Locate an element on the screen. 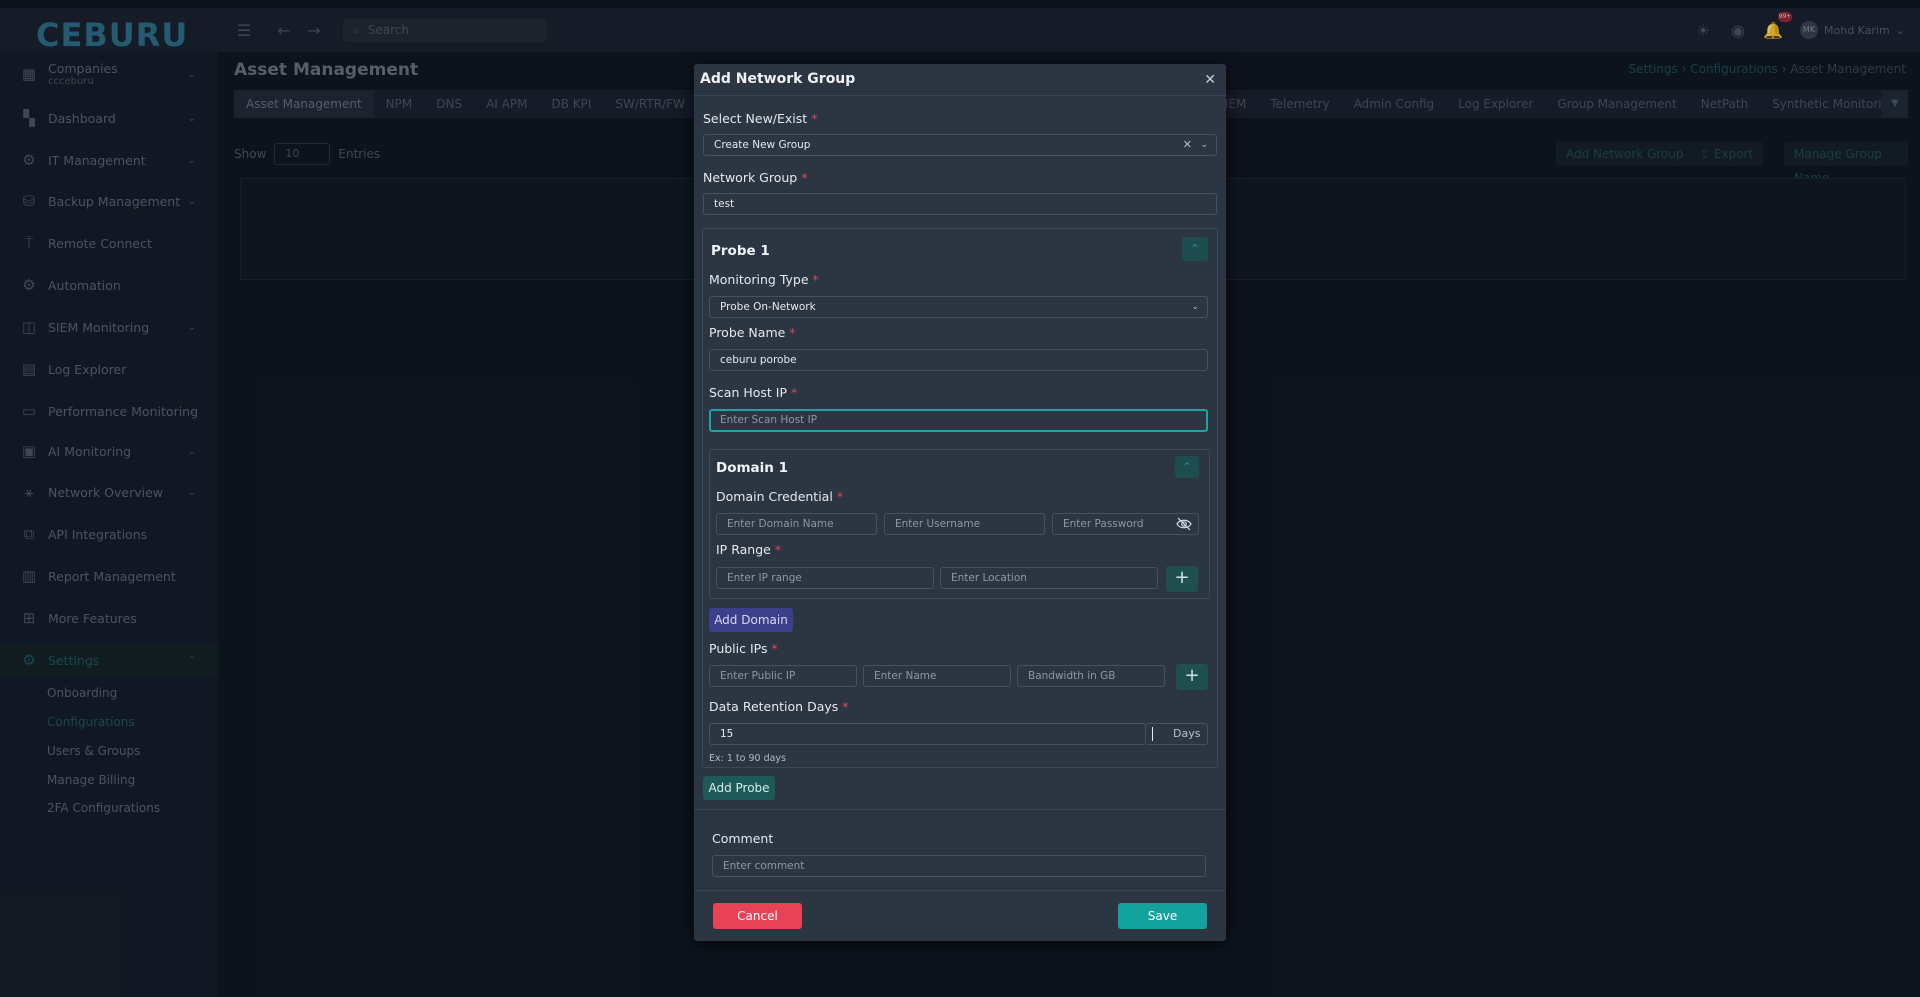 The image size is (1920, 997). scan-host-ip-label: Scan Host IP * is located at coordinates (753, 392).